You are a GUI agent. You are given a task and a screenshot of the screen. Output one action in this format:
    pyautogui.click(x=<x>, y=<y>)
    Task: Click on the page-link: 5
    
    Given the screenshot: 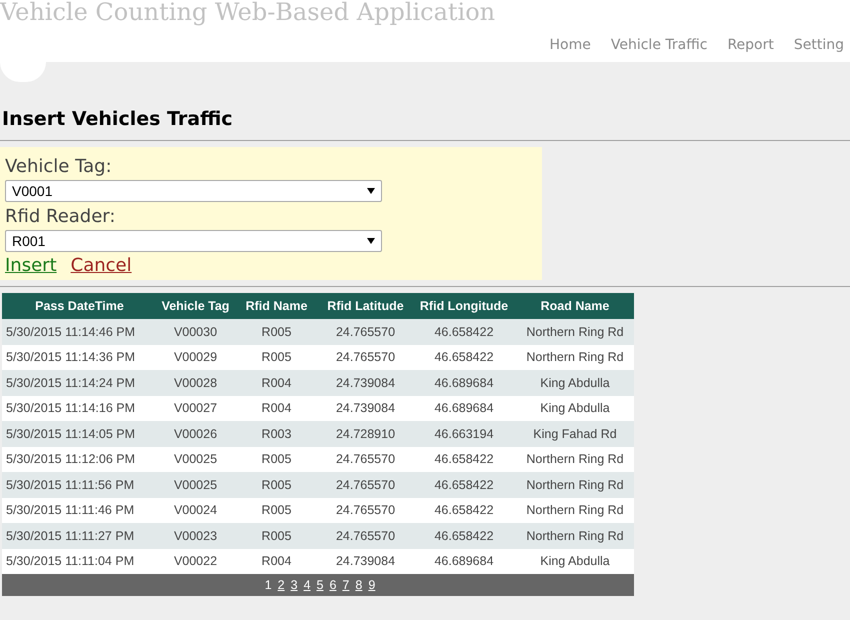 What is the action you would take?
    pyautogui.click(x=320, y=585)
    